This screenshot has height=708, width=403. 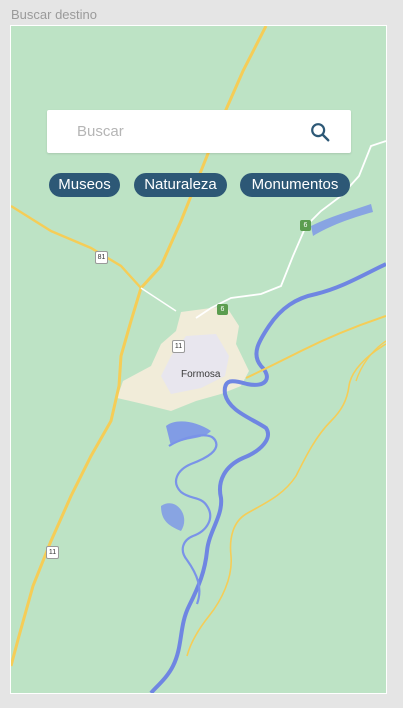 I want to click on chip-monumentos: Monumentos, so click(x=295, y=185).